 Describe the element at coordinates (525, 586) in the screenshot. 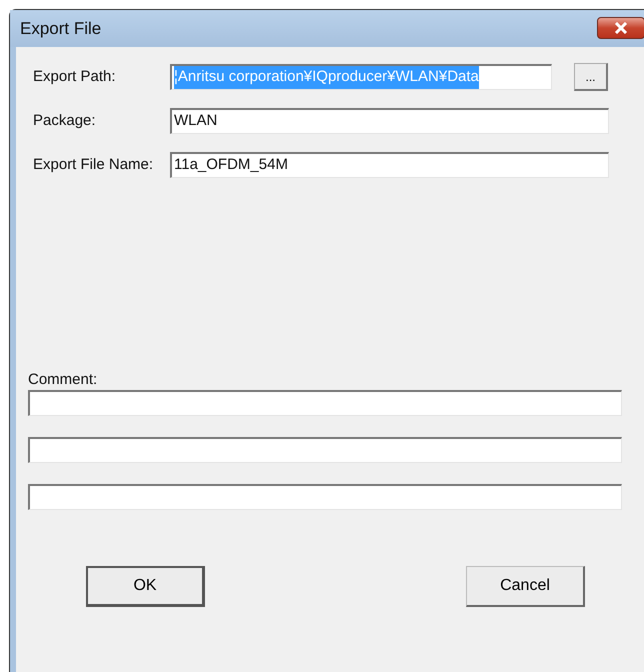

I see `cancel-button: Cancel` at that location.